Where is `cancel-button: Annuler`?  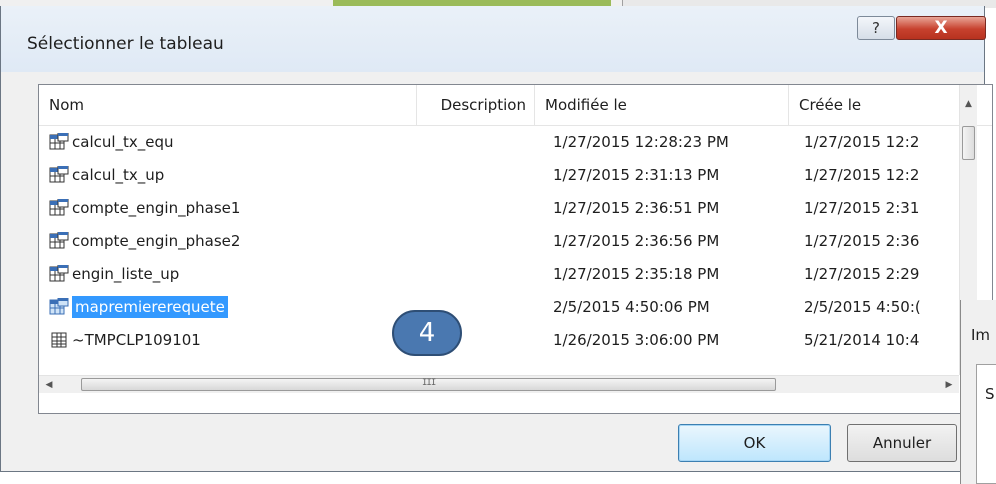 cancel-button: Annuler is located at coordinates (902, 443).